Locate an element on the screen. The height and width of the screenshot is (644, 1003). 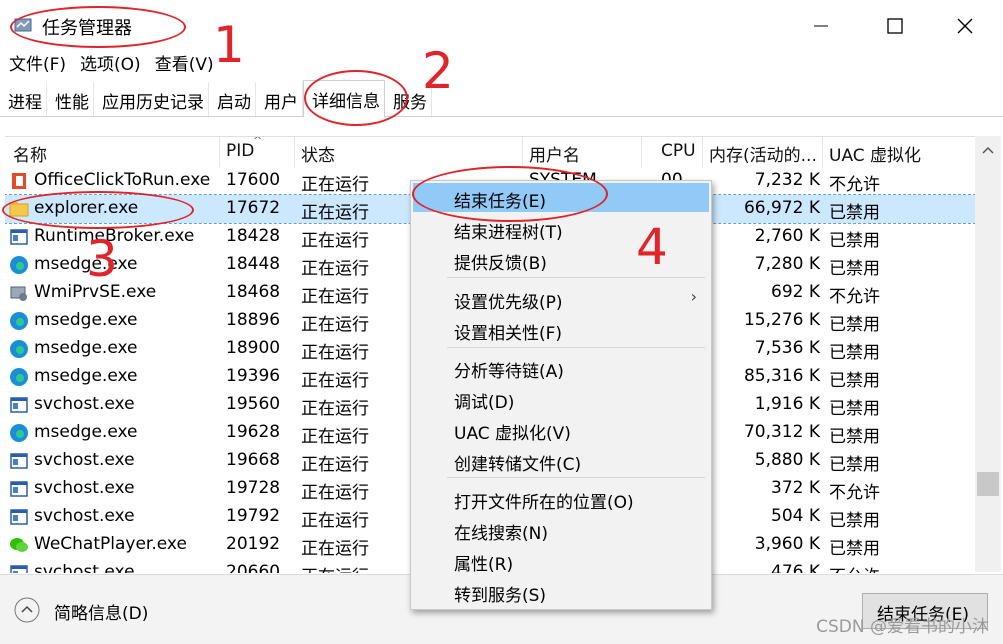
process-pid: 18900 is located at coordinates (253, 348).